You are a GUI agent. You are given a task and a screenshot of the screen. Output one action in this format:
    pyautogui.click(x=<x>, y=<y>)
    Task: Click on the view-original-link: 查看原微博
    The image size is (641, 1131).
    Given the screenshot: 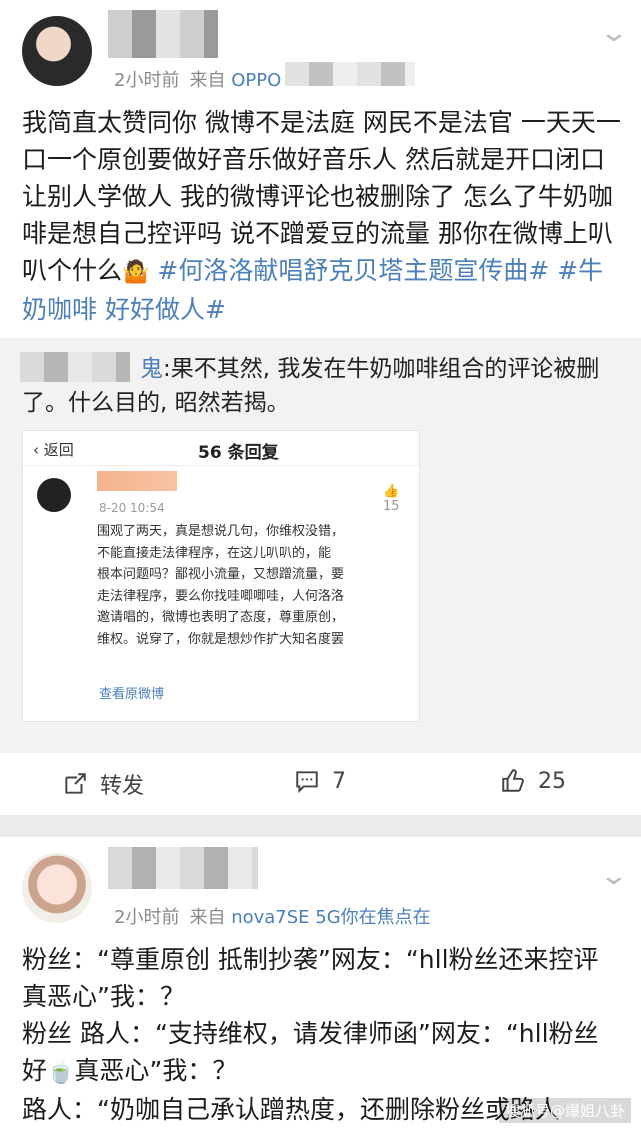 What is the action you would take?
    pyautogui.click(x=131, y=692)
    